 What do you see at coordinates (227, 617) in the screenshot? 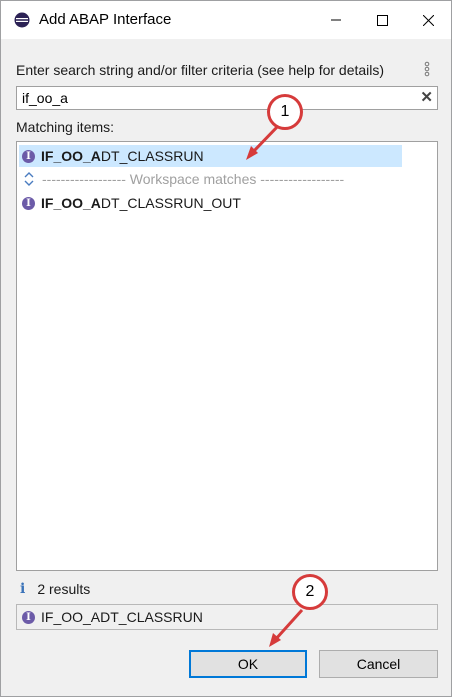
I see `selected-item-field: I IF_OO_ADT_CLASSRUN` at bounding box center [227, 617].